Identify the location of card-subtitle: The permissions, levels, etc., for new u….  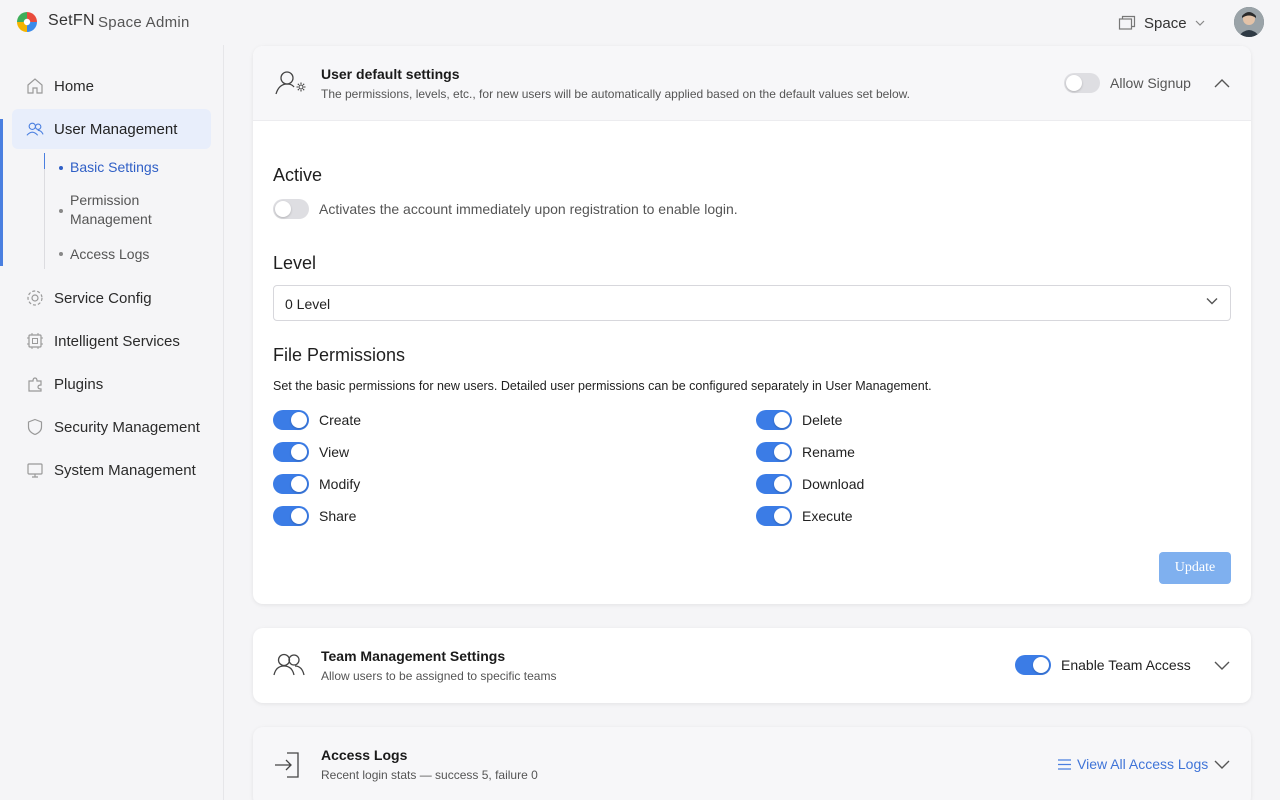
(615, 94).